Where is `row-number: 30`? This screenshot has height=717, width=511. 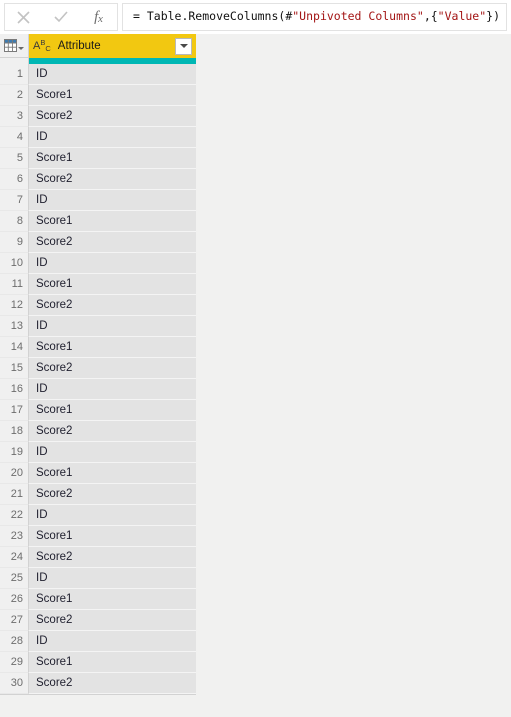
row-number: 30 is located at coordinates (14, 683).